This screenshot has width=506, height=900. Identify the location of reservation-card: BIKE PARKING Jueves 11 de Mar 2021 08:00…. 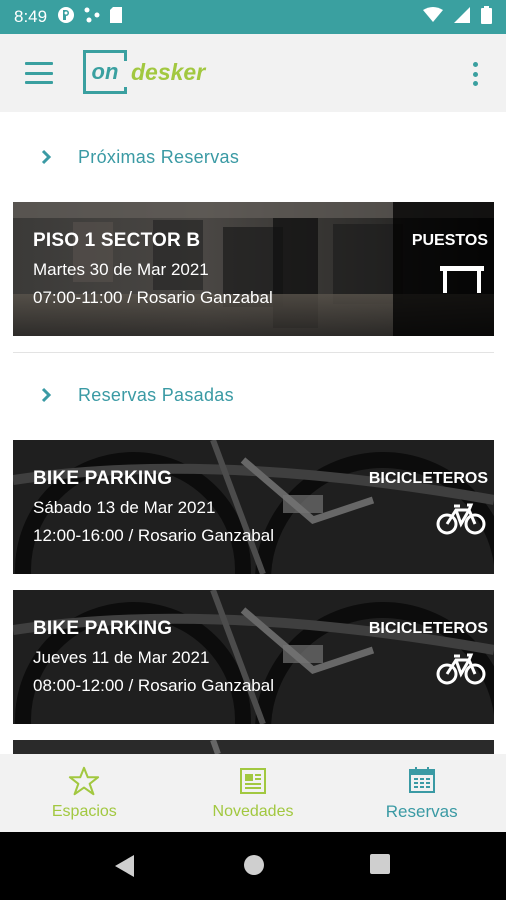
(253, 657).